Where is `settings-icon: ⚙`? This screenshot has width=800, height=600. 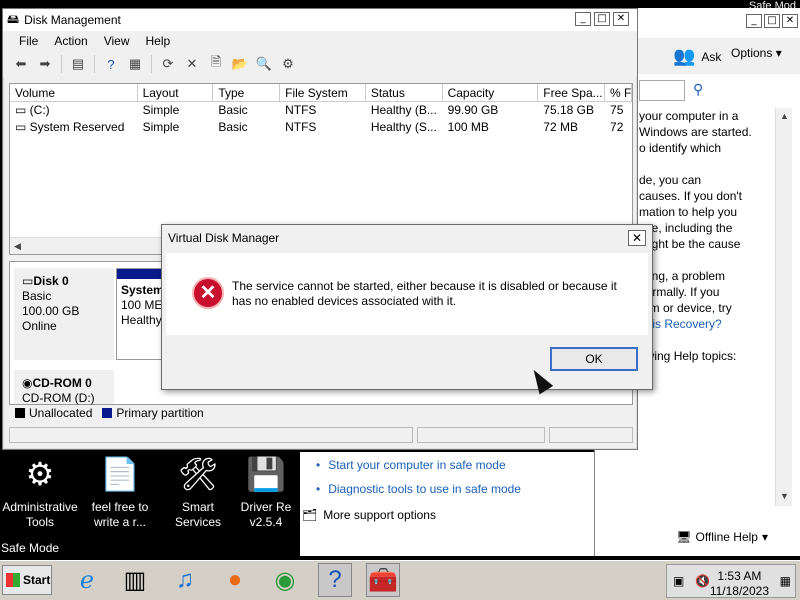
settings-icon: ⚙ is located at coordinates (288, 64).